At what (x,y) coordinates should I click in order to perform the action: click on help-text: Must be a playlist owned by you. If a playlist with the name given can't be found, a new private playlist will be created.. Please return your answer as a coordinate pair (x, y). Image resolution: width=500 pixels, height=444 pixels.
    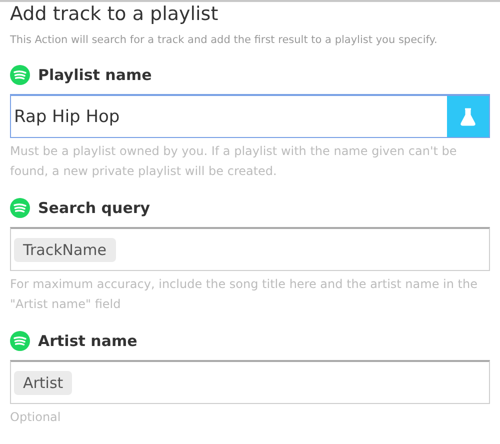
    Looking at the image, I should click on (234, 161).